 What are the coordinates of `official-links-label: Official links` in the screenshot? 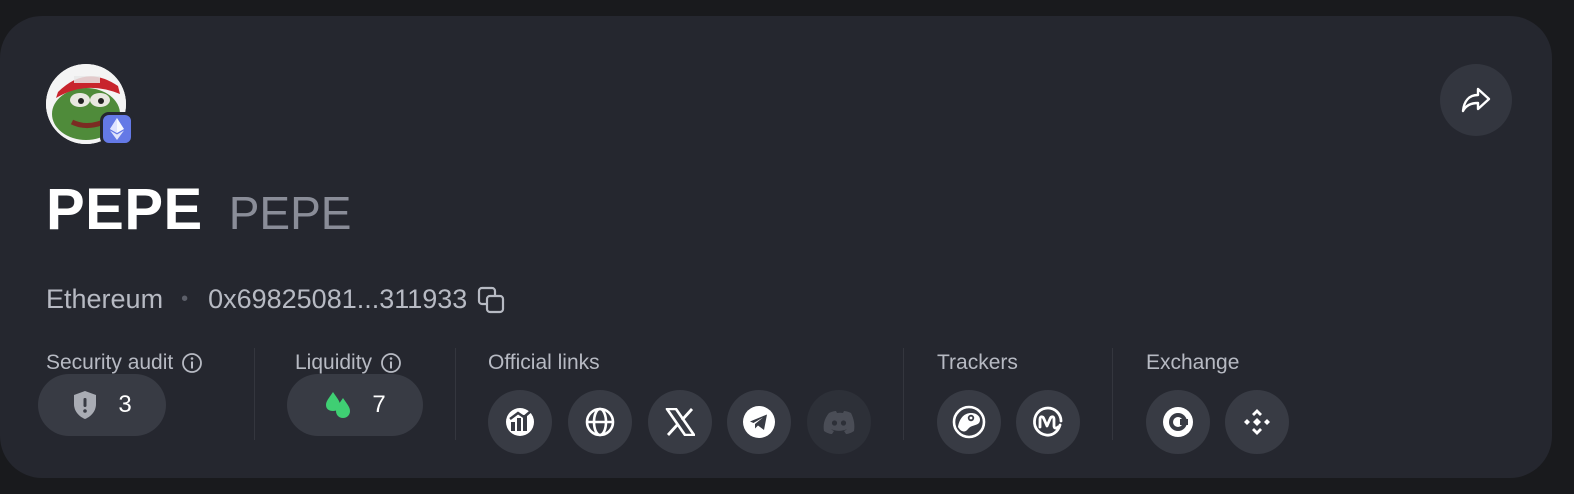 It's located at (544, 362).